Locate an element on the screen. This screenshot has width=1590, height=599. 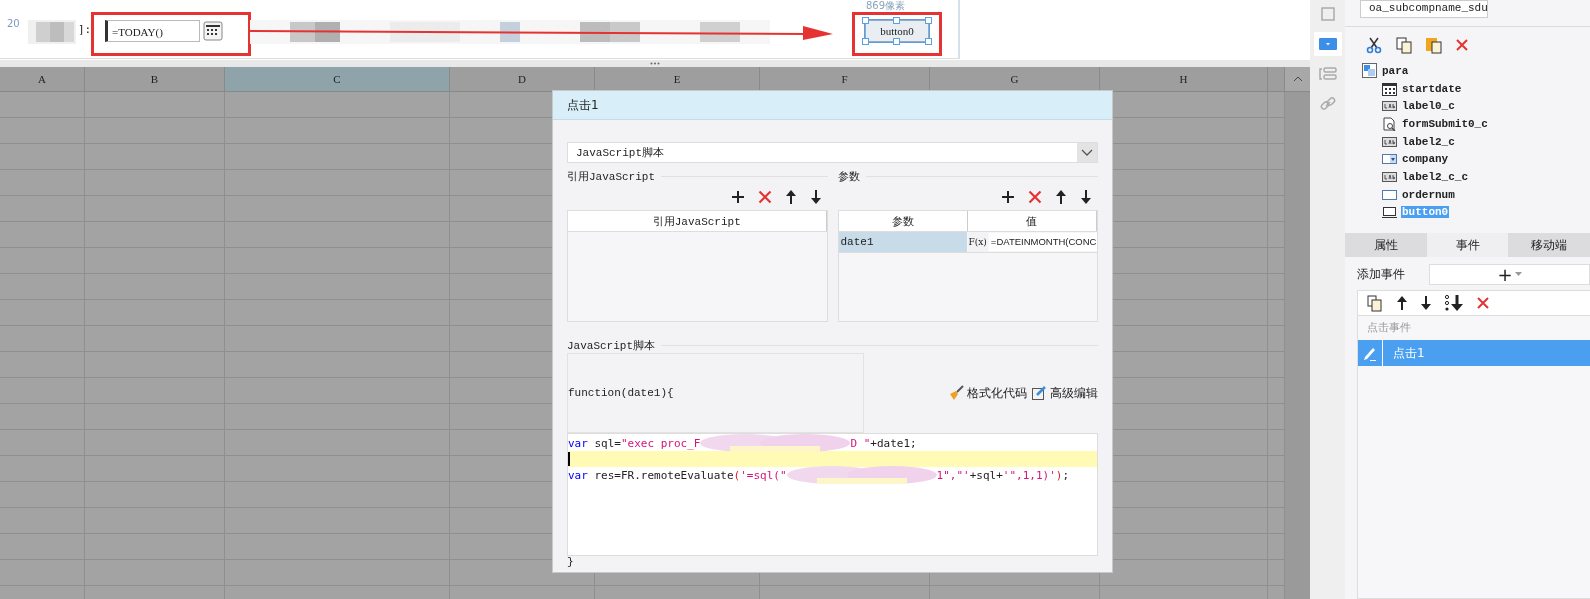
container-icon is located at coordinates (1369, 71).